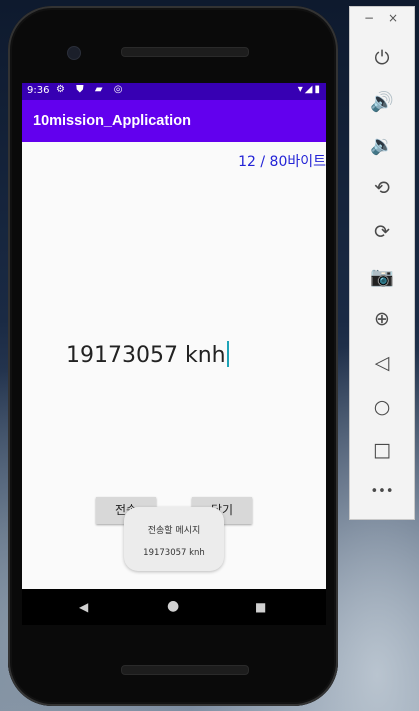  I want to click on status-system-icons: ▾◢▮, so click(309, 89).